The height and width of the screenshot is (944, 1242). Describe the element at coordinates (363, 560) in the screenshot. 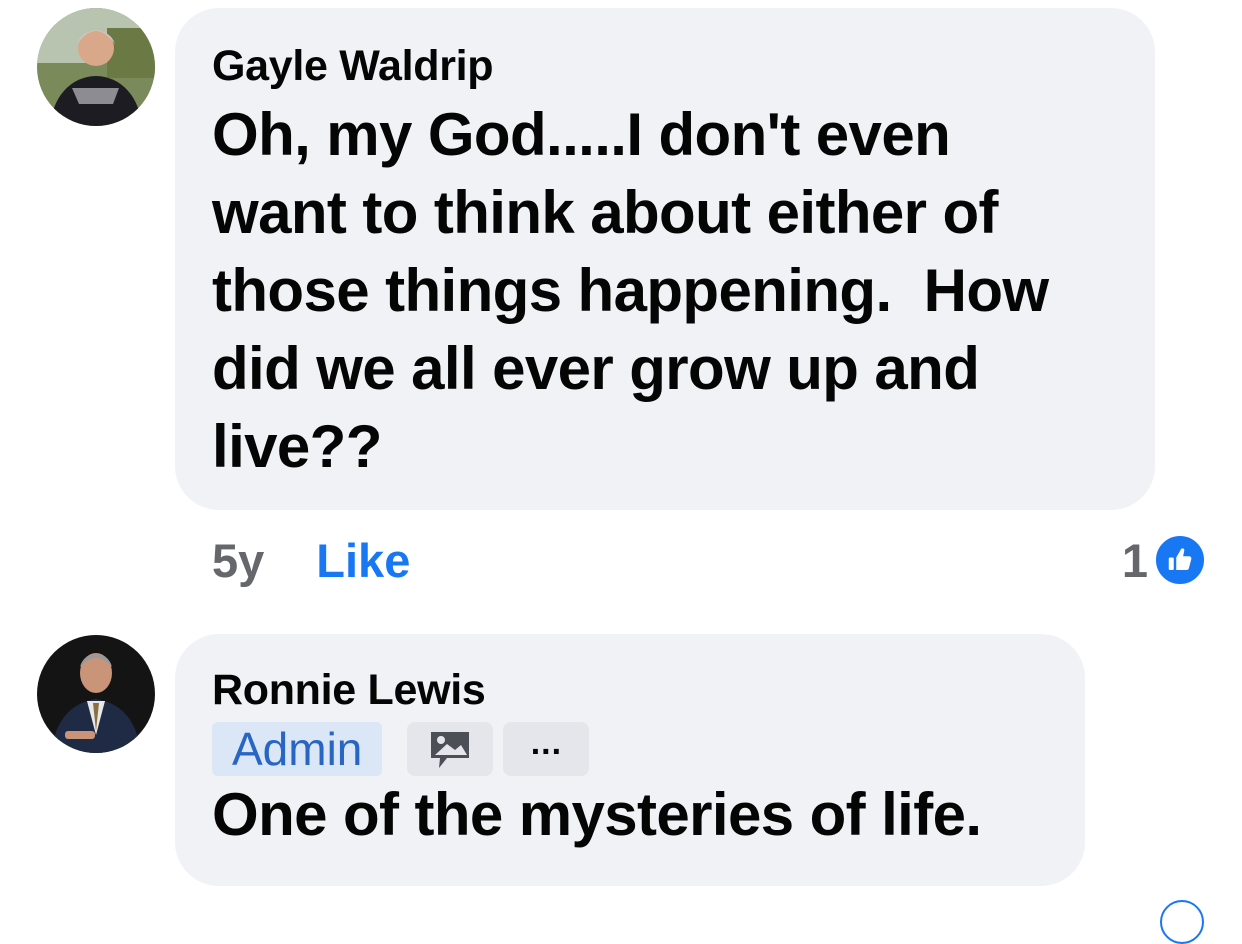

I see `like-button: Like` at that location.